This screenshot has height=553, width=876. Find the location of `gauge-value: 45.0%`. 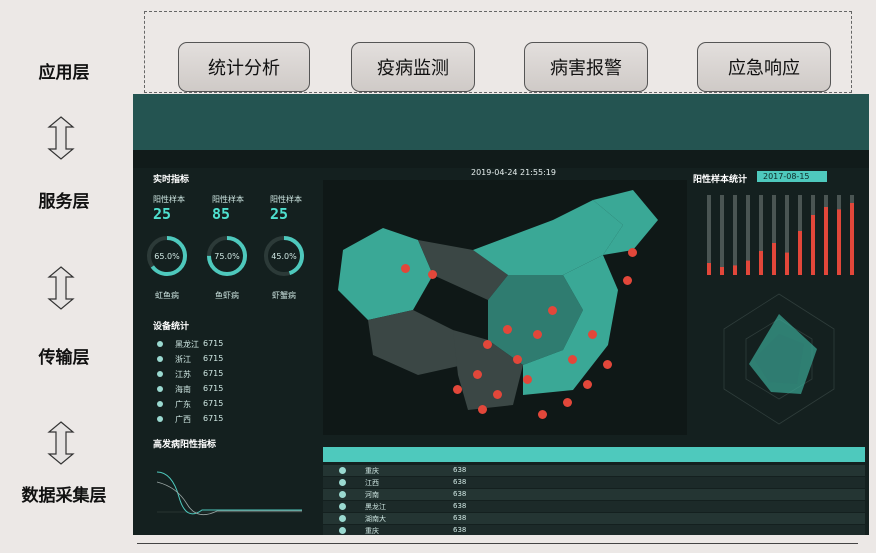

gauge-value: 45.0% is located at coordinates (284, 256).